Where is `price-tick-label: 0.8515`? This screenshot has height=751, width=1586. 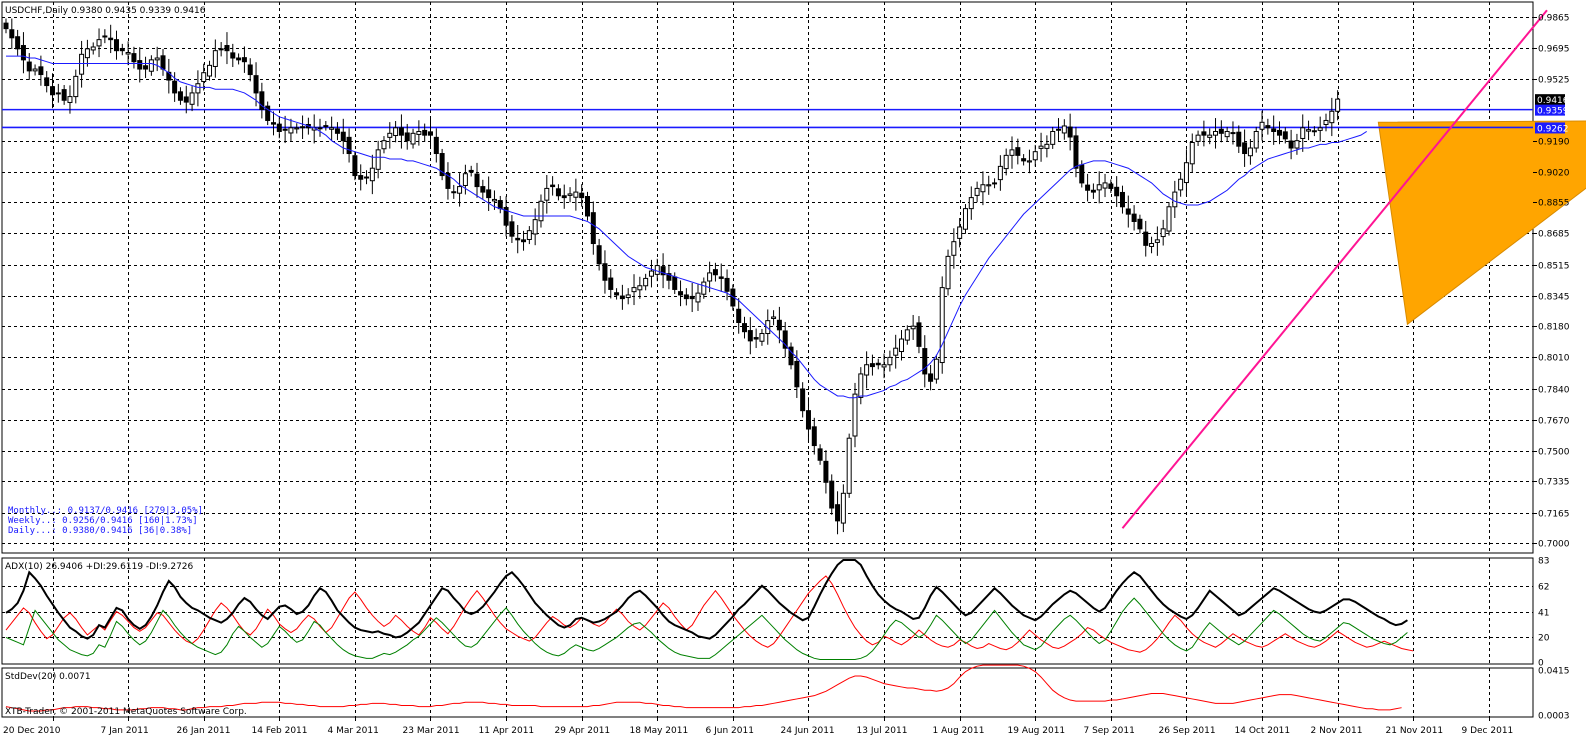
price-tick-label: 0.8515 is located at coordinates (1554, 267).